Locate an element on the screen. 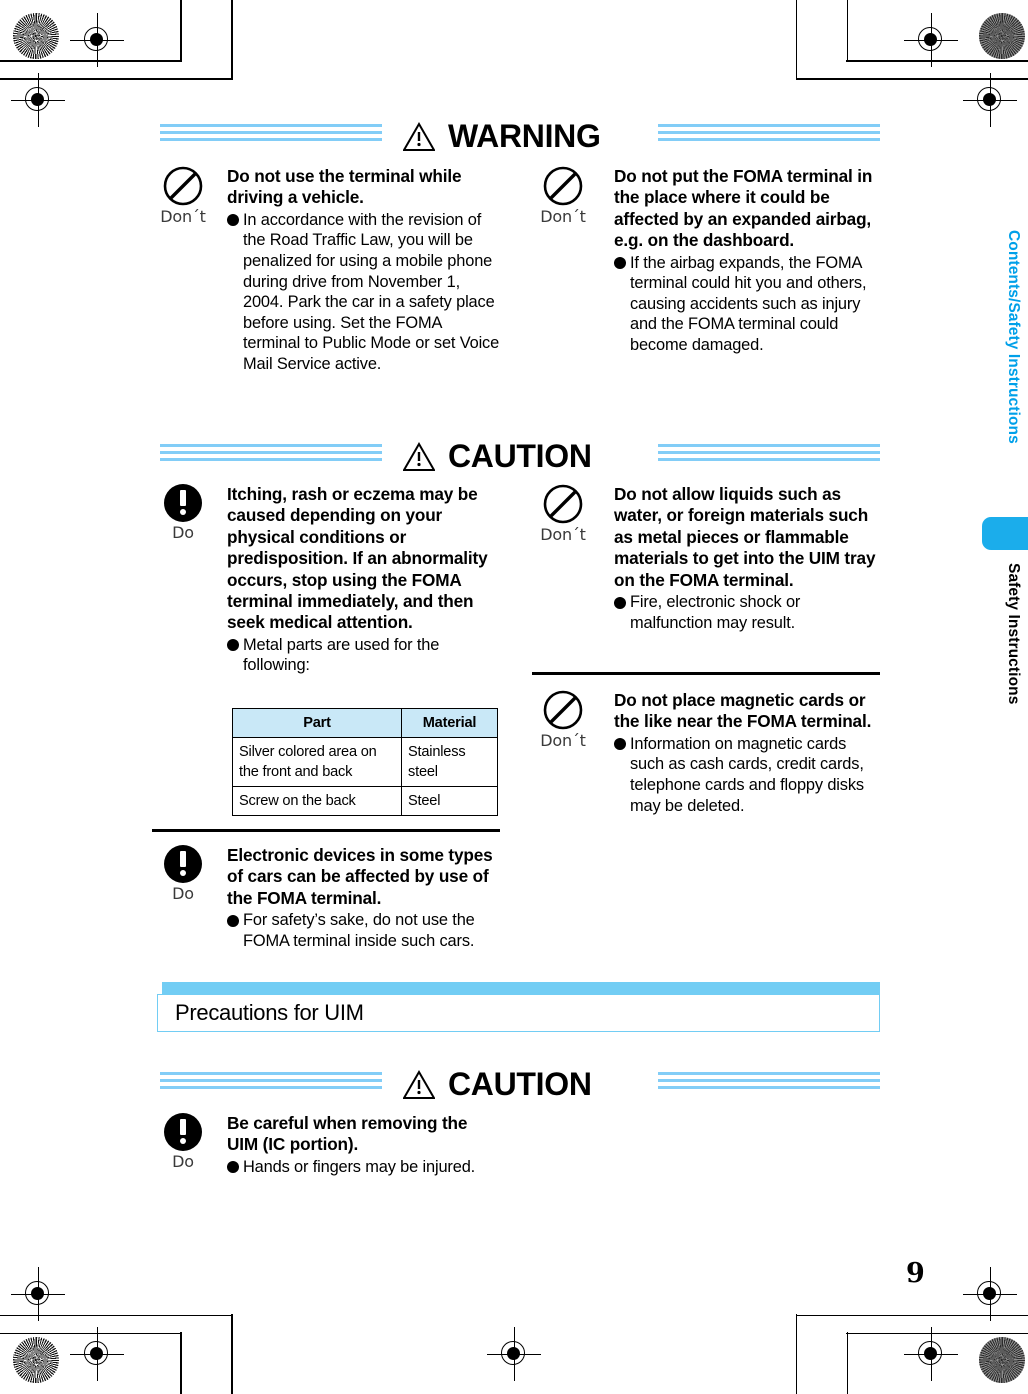 This screenshot has height=1394, width=1028. item-body: Hands or fingers may be injured. is located at coordinates (364, 1167).